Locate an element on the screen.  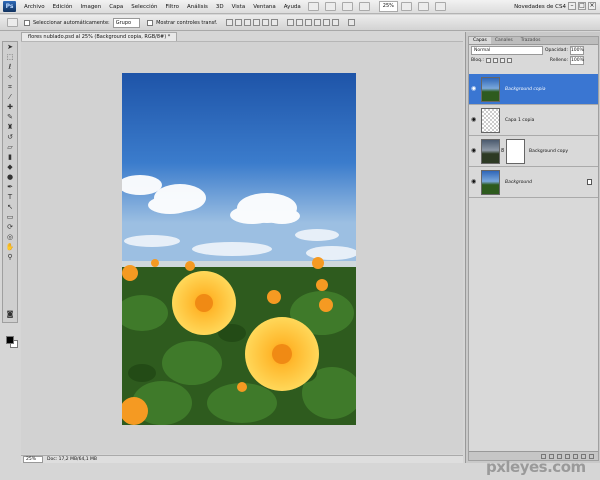
tab-trazados: Trazados is located at coordinates (531, 40).